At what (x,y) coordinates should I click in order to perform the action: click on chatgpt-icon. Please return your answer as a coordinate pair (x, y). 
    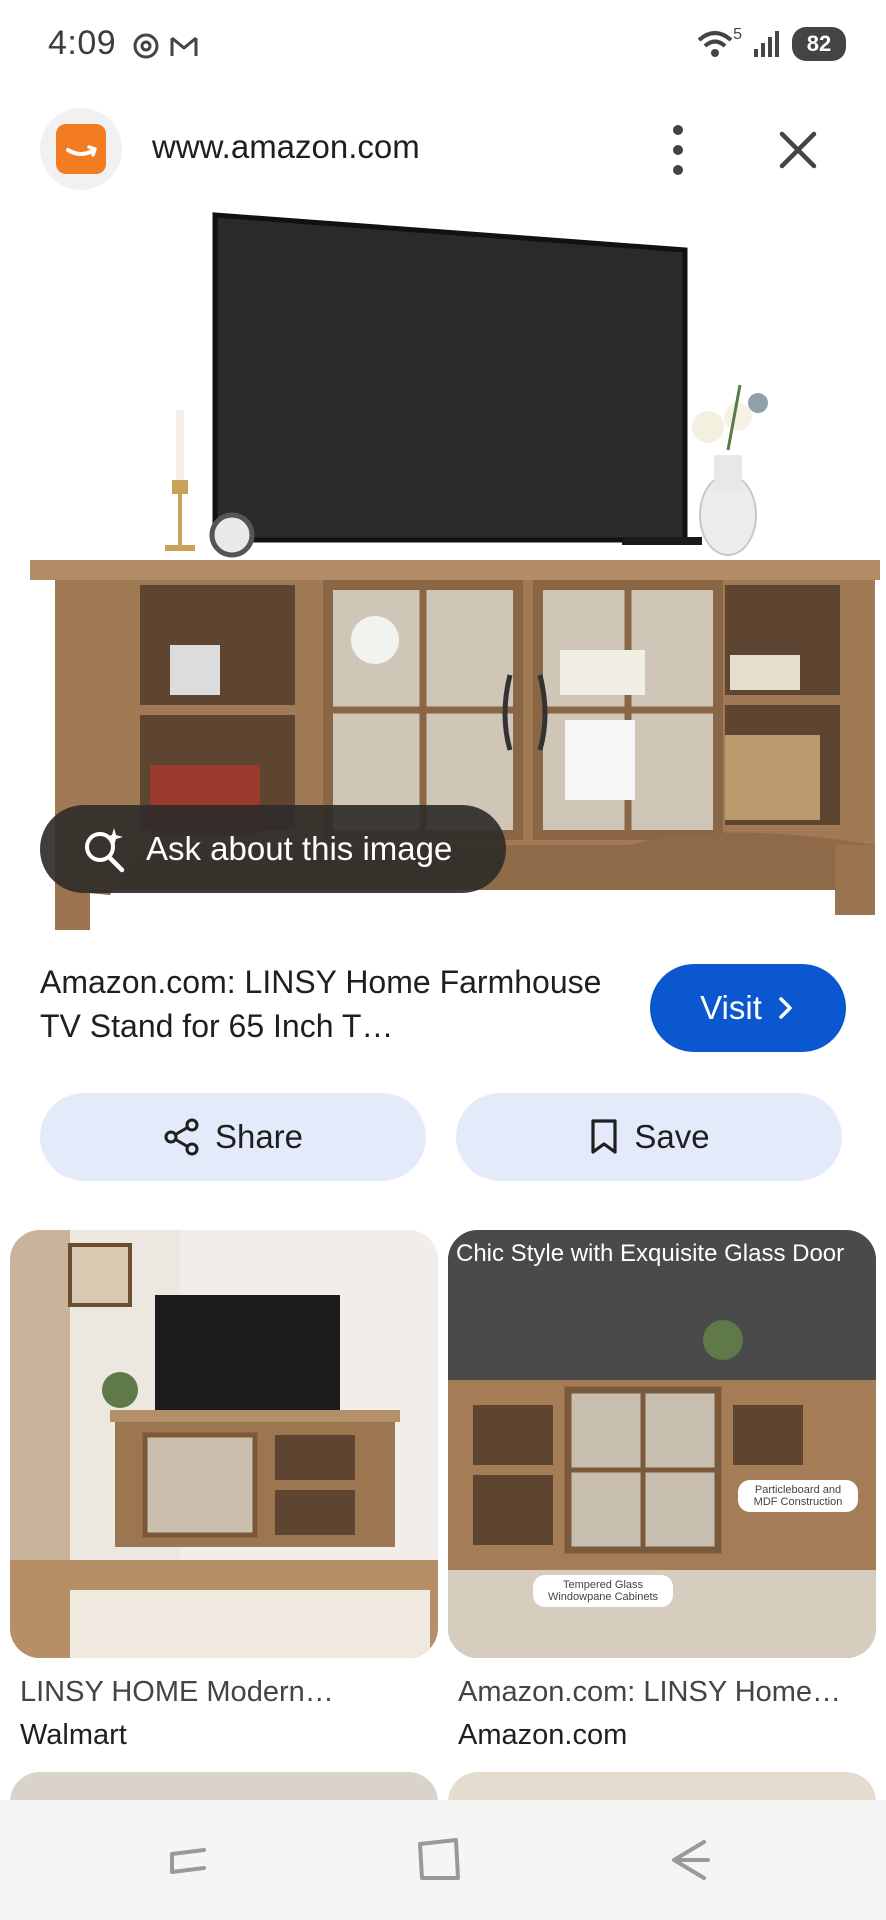
    Looking at the image, I should click on (146, 46).